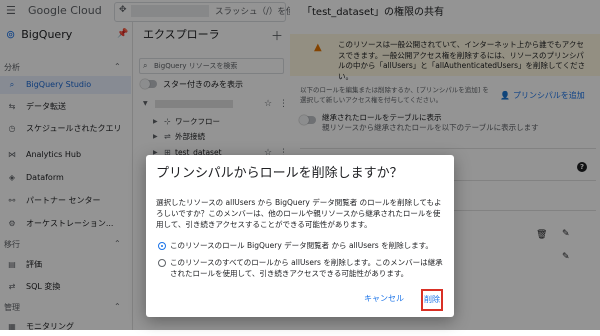 This screenshot has height=336, width=600. I want to click on cancel-button: キャンセル, so click(384, 299).